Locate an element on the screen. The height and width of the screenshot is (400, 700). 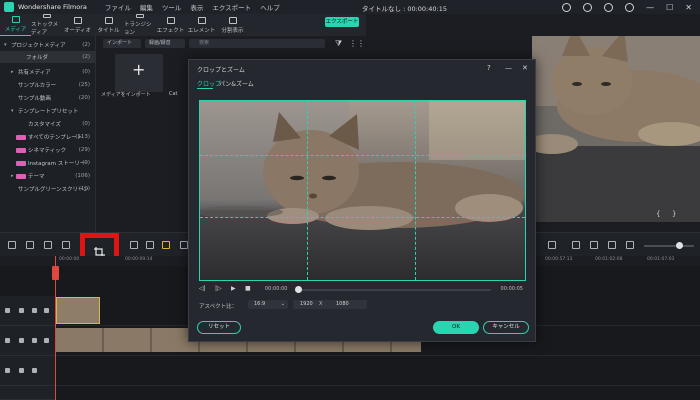
menu-tools: ツール is located at coordinates (172, 7).